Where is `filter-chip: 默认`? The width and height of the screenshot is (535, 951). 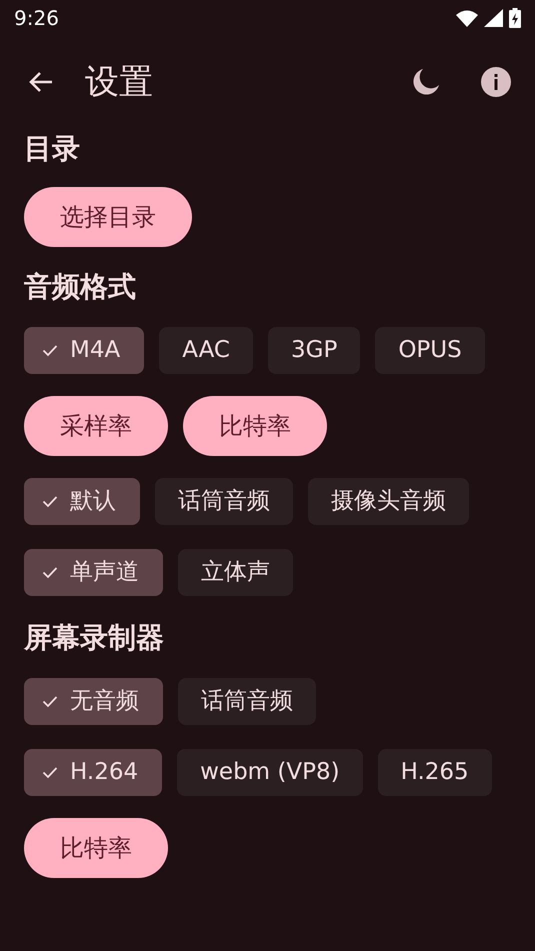 filter-chip: 默认 is located at coordinates (82, 501).